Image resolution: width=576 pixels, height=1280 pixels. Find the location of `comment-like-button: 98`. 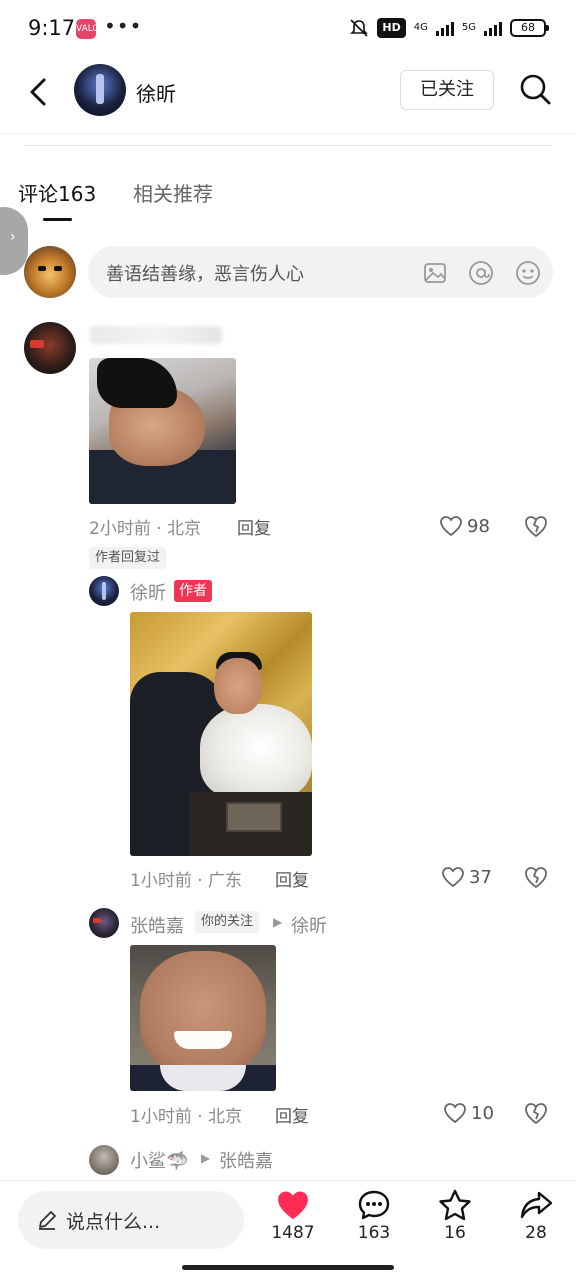

comment-like-button: 98 is located at coordinates (464, 526).